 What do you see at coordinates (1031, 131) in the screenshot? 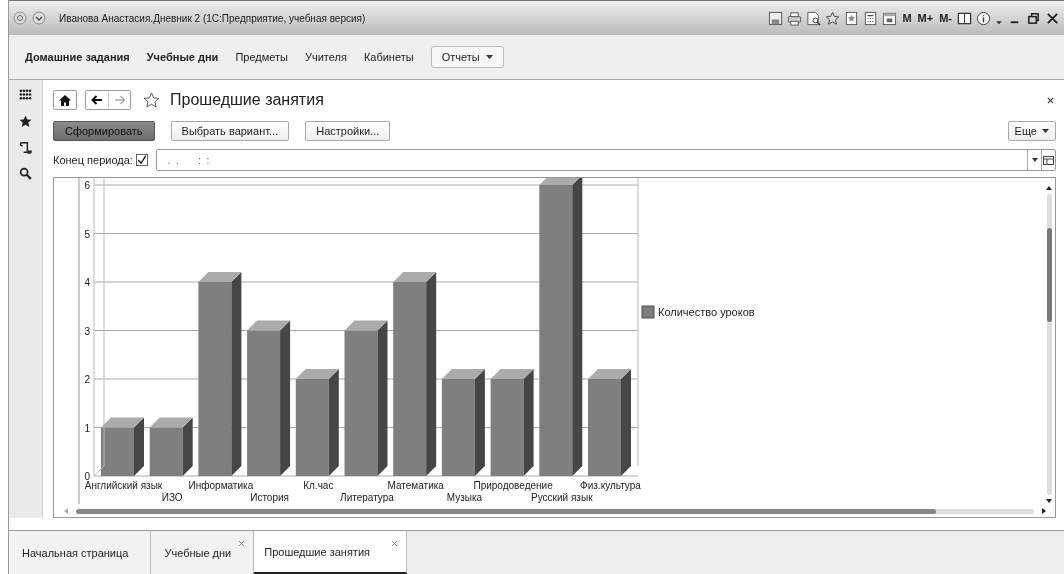
I see `more-button: Еще` at bounding box center [1031, 131].